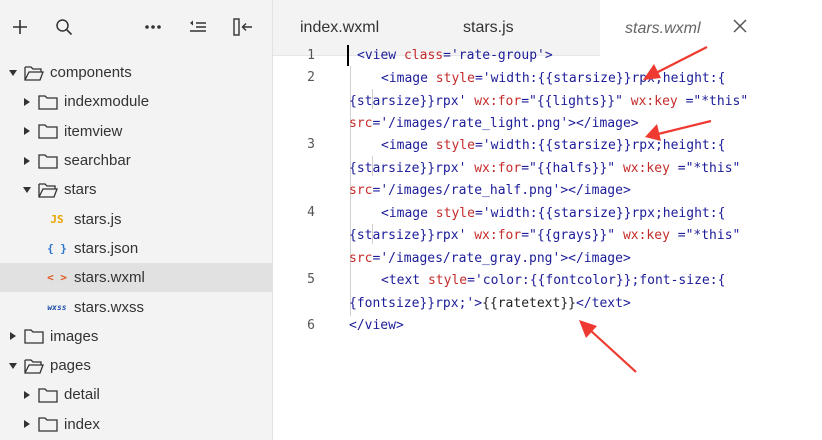 The height and width of the screenshot is (440, 822). Describe the element at coordinates (136, 394) in the screenshot. I see `tree-item-detail: detail` at that location.